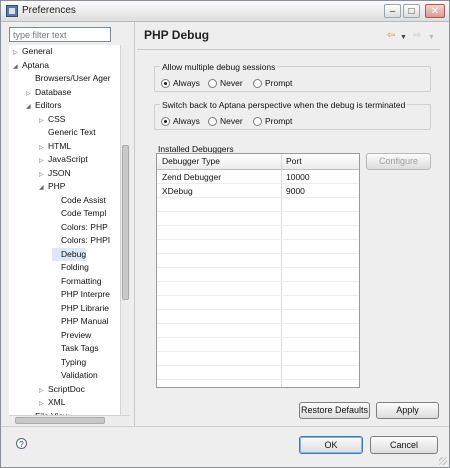 The height and width of the screenshot is (468, 450). Describe the element at coordinates (295, 191) in the screenshot. I see `port-cell: 9000` at that location.